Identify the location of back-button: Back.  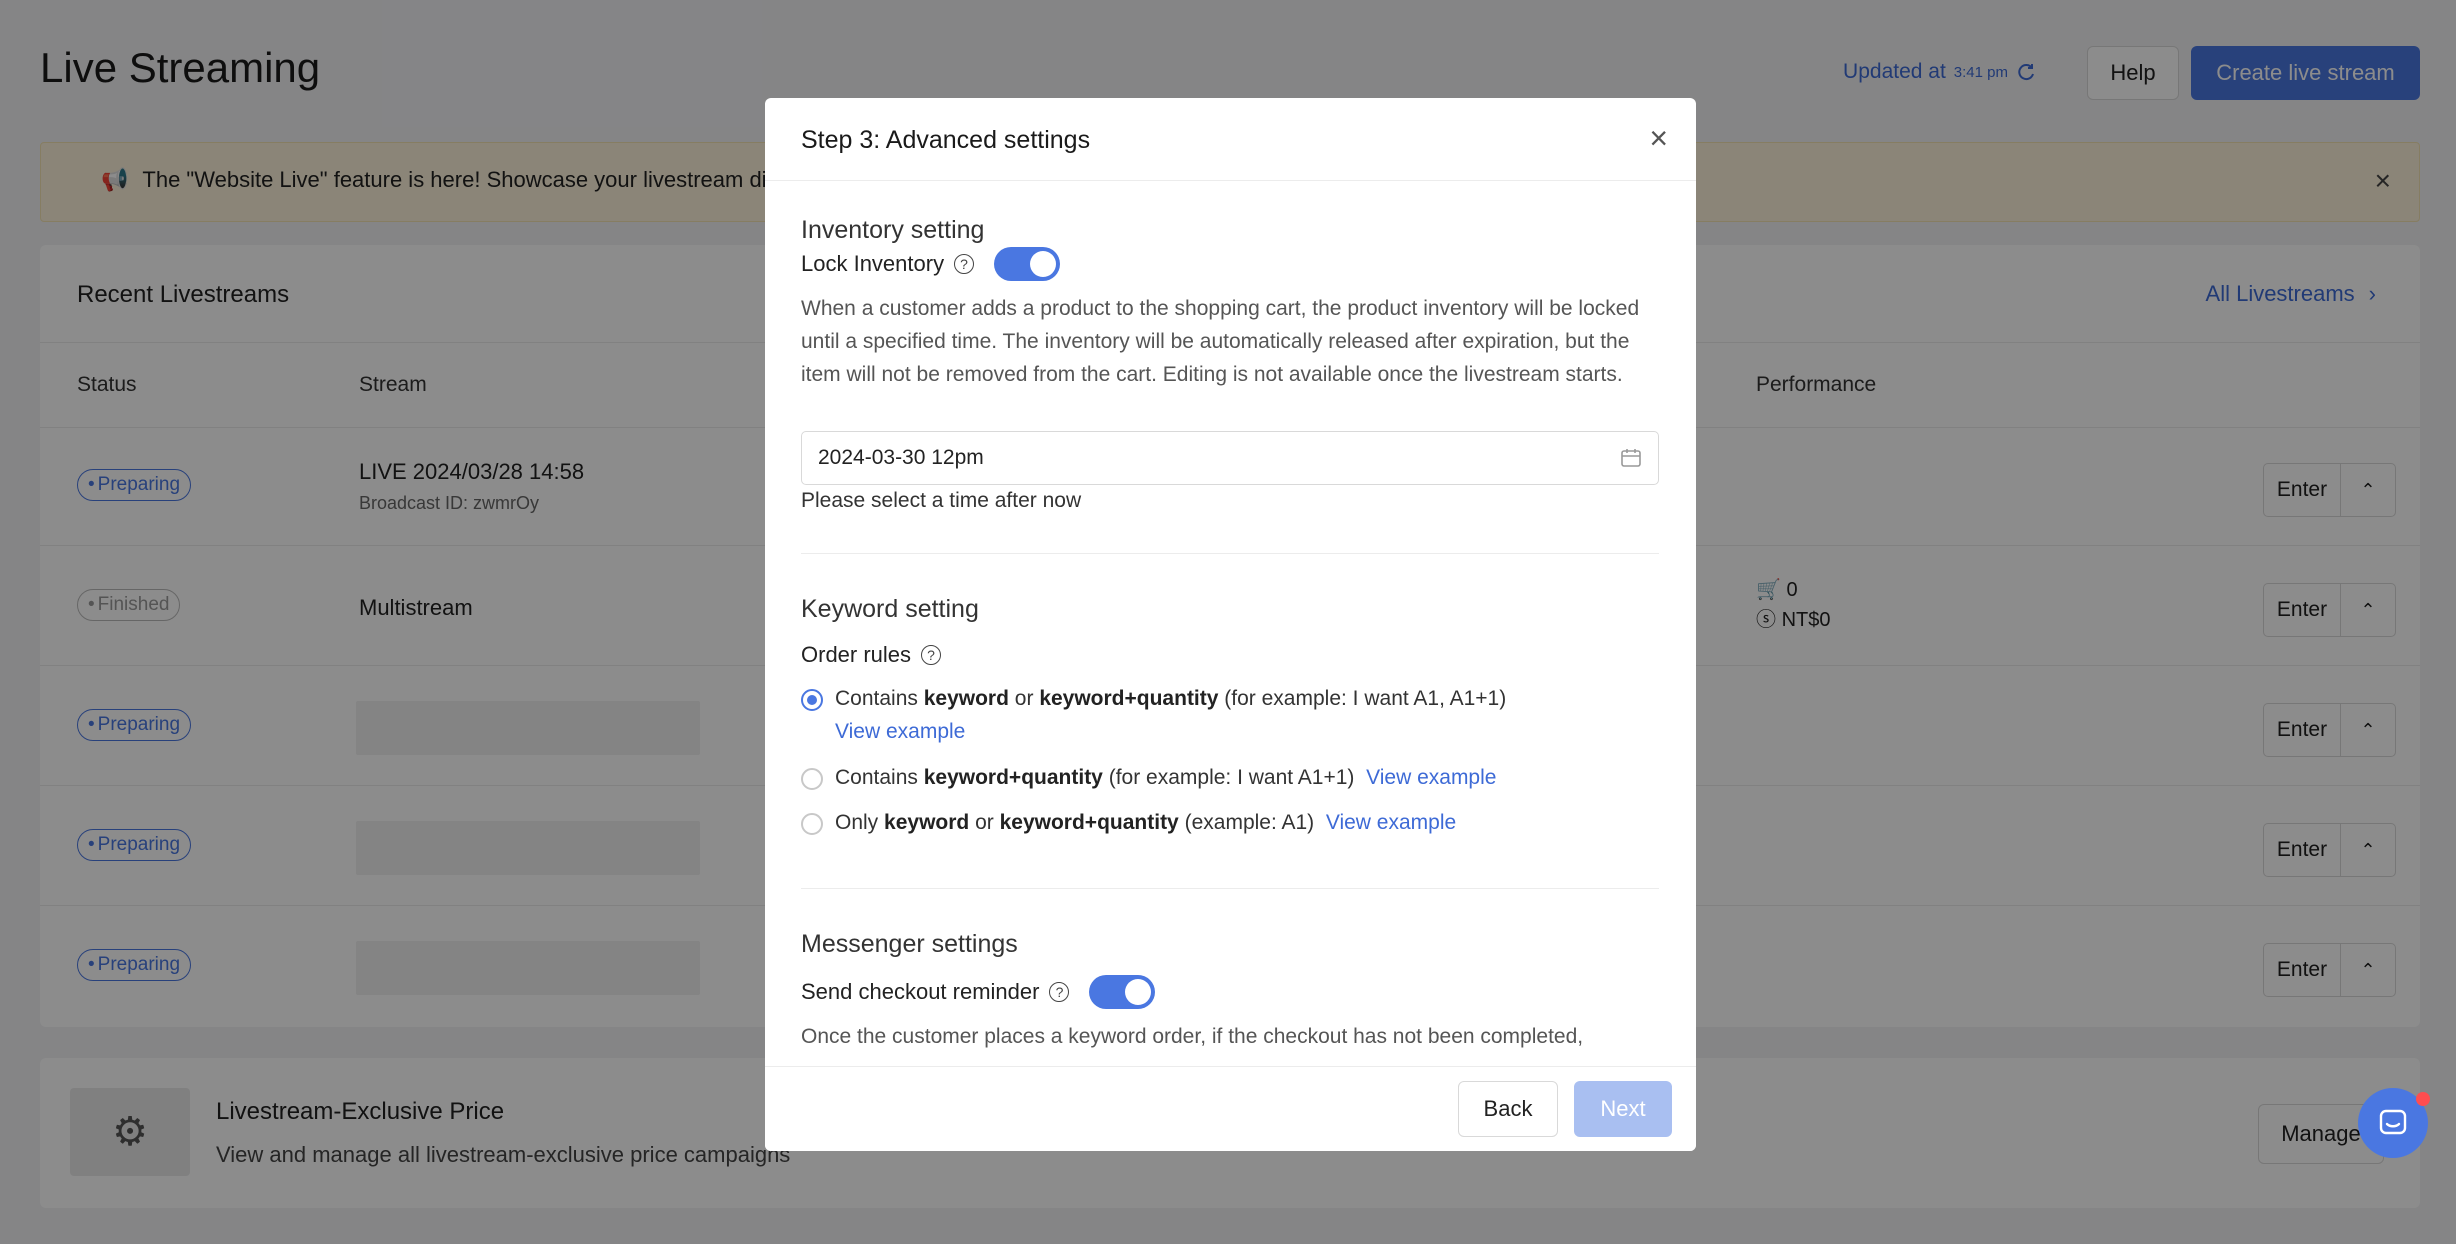
(1508, 1109).